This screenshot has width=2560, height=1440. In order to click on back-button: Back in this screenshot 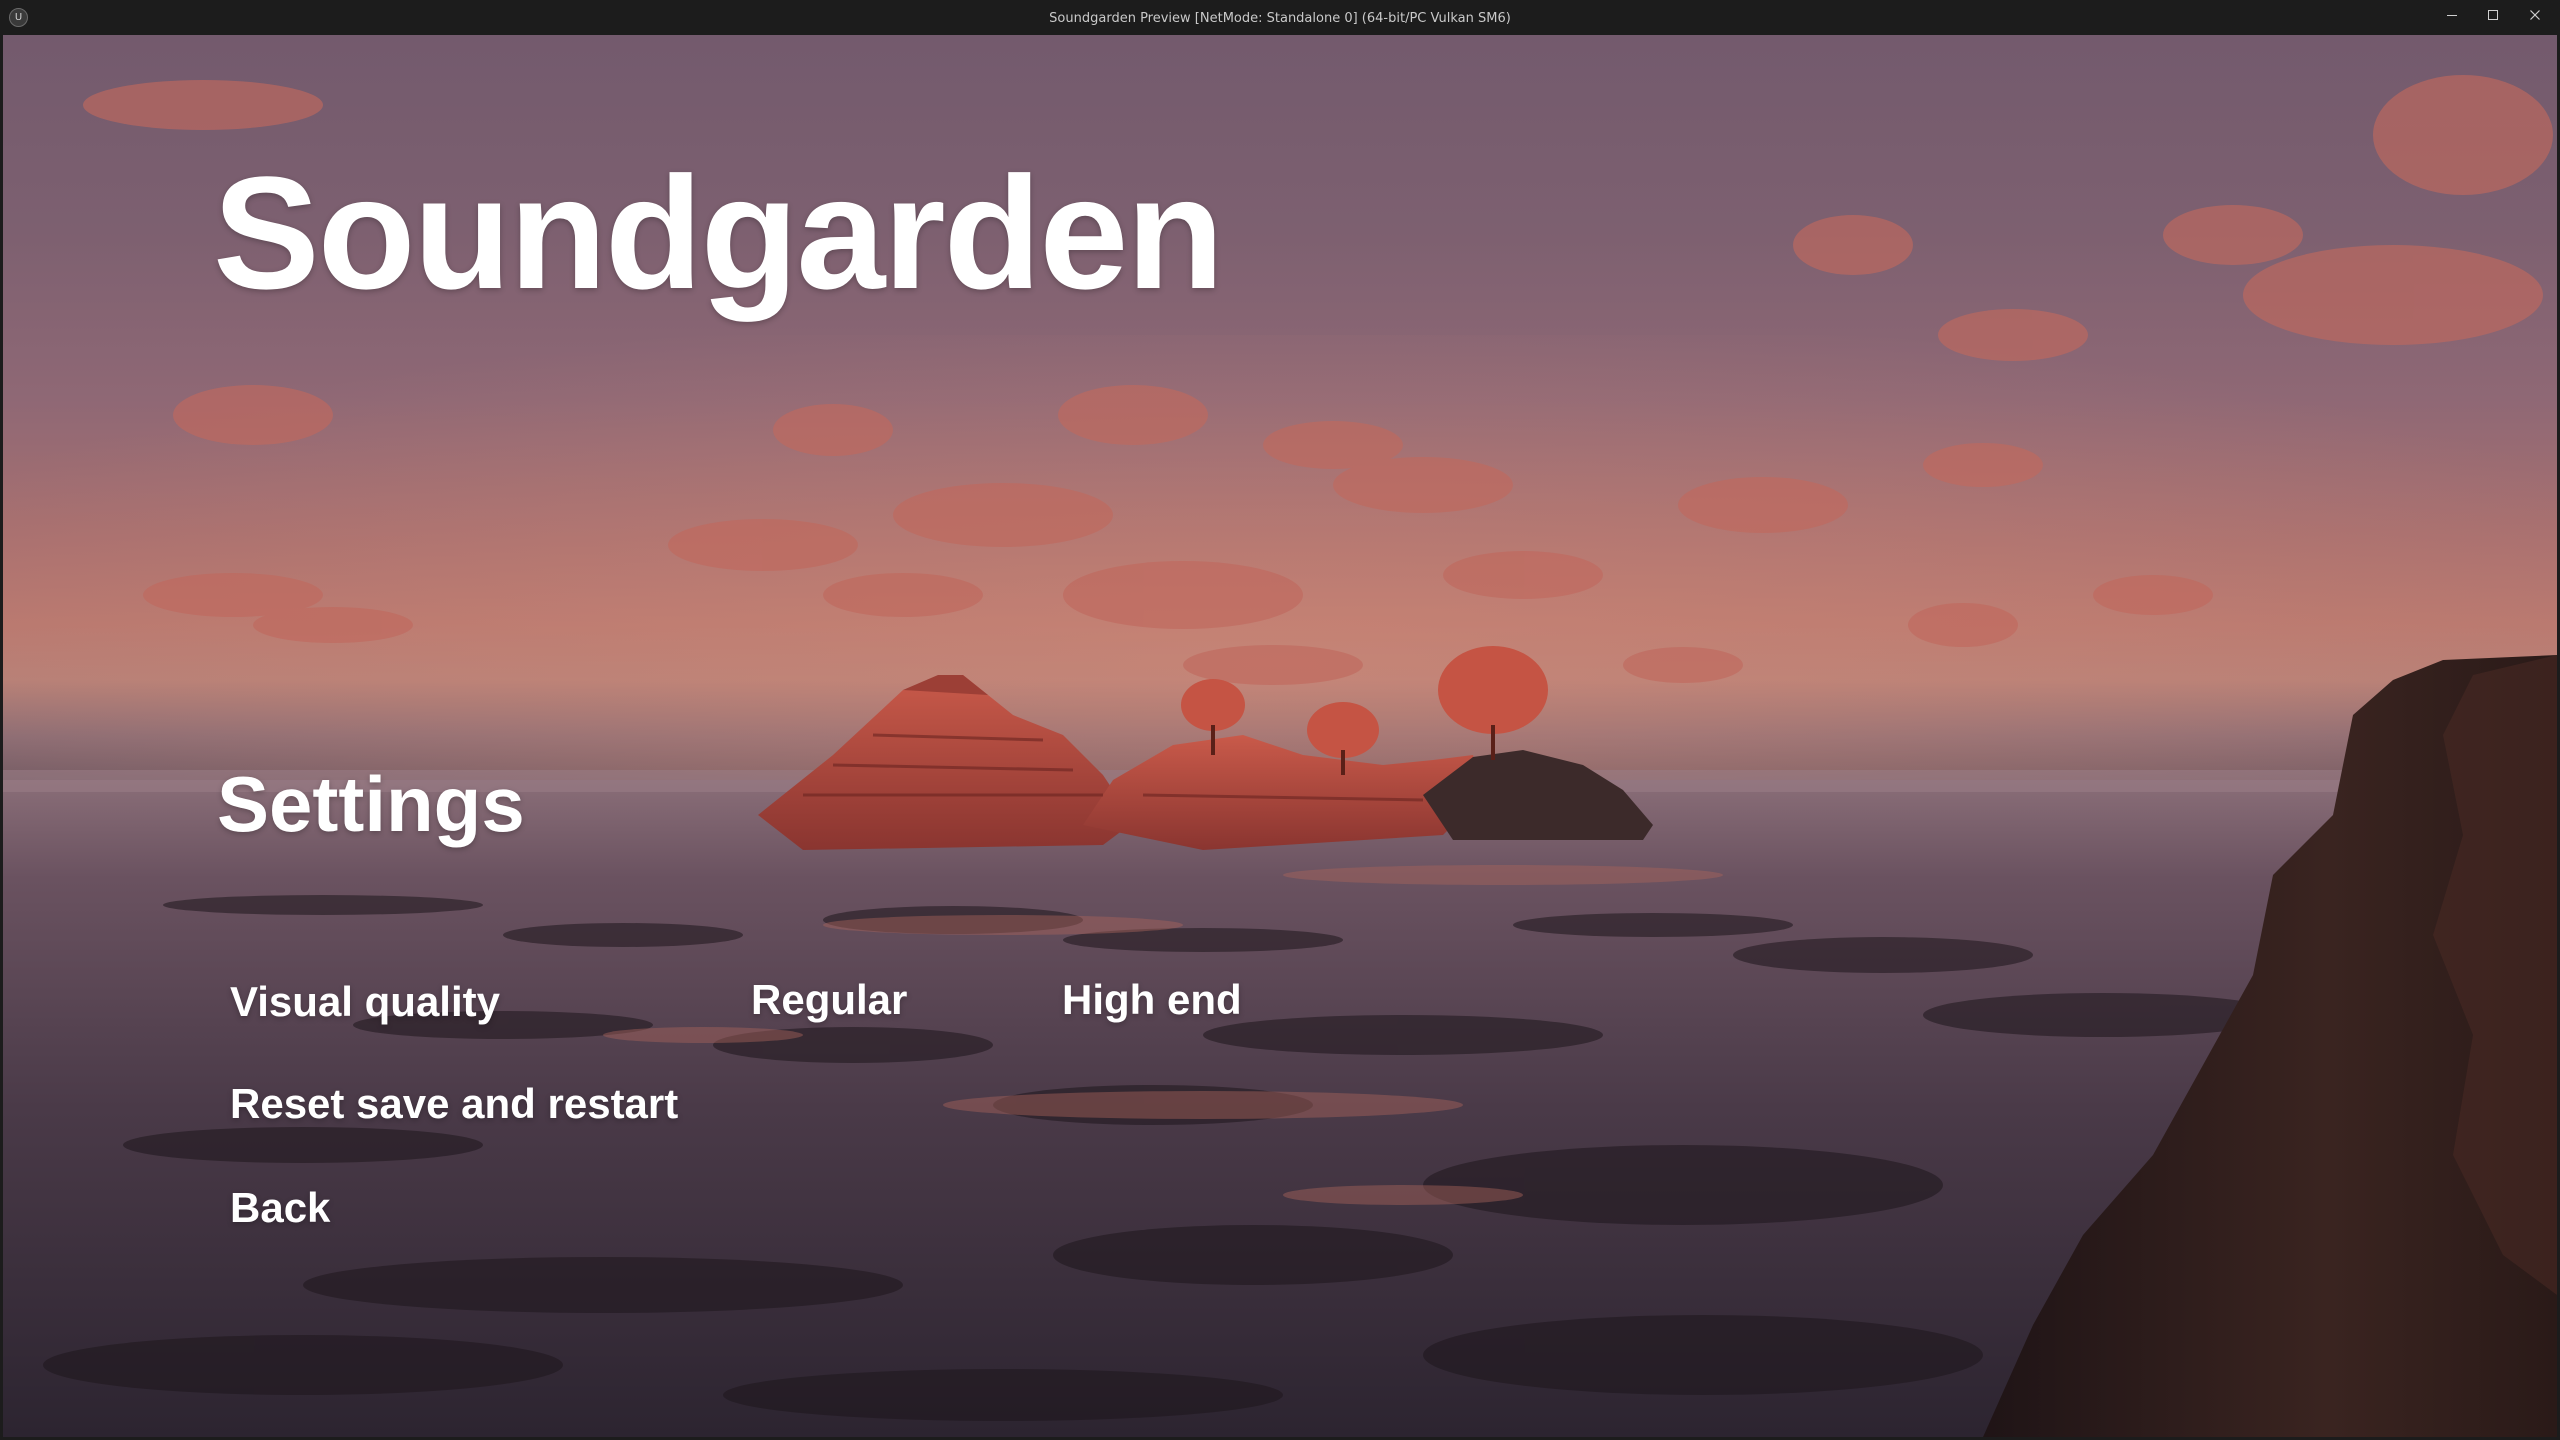, I will do `click(280, 1208)`.